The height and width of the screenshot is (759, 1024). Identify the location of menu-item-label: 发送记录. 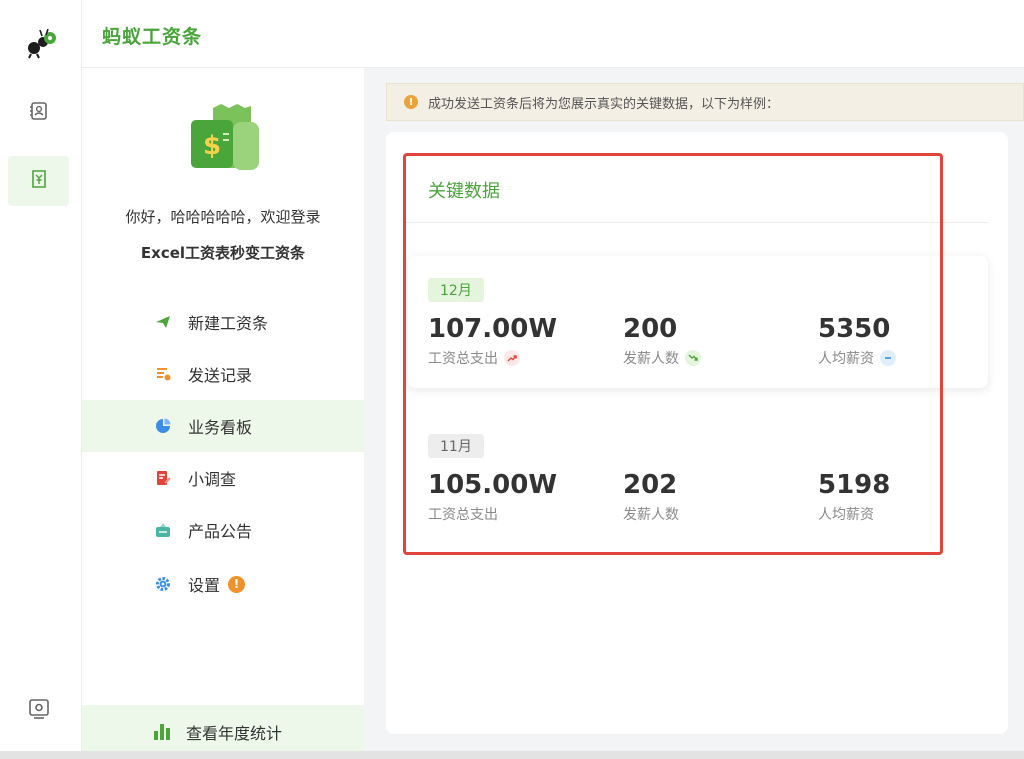
(220, 375).